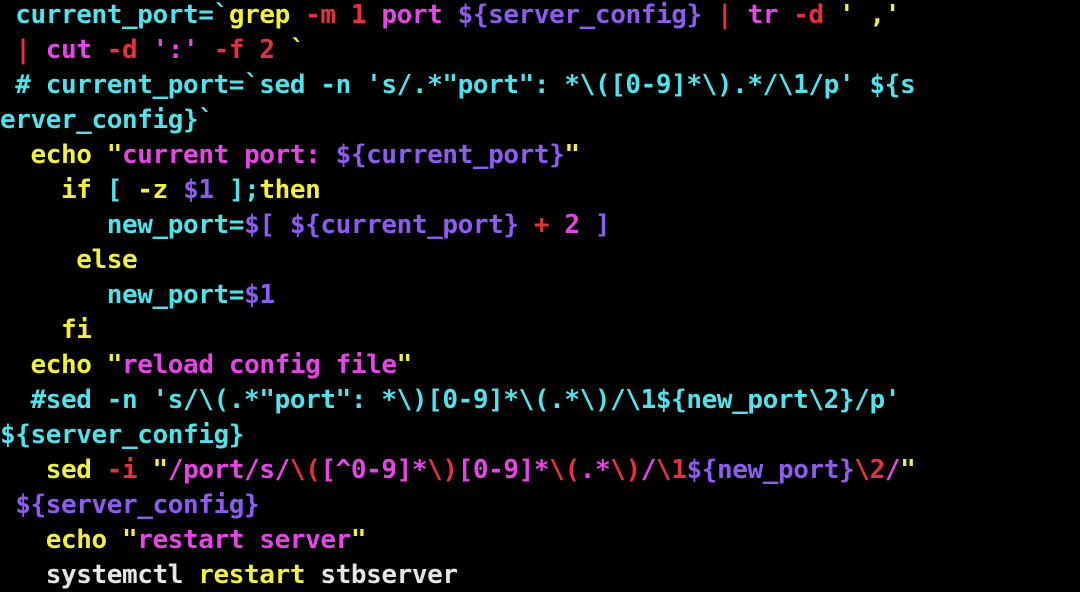 This screenshot has height=592, width=1080. I want to click on code-token: \2, so click(869, 470).